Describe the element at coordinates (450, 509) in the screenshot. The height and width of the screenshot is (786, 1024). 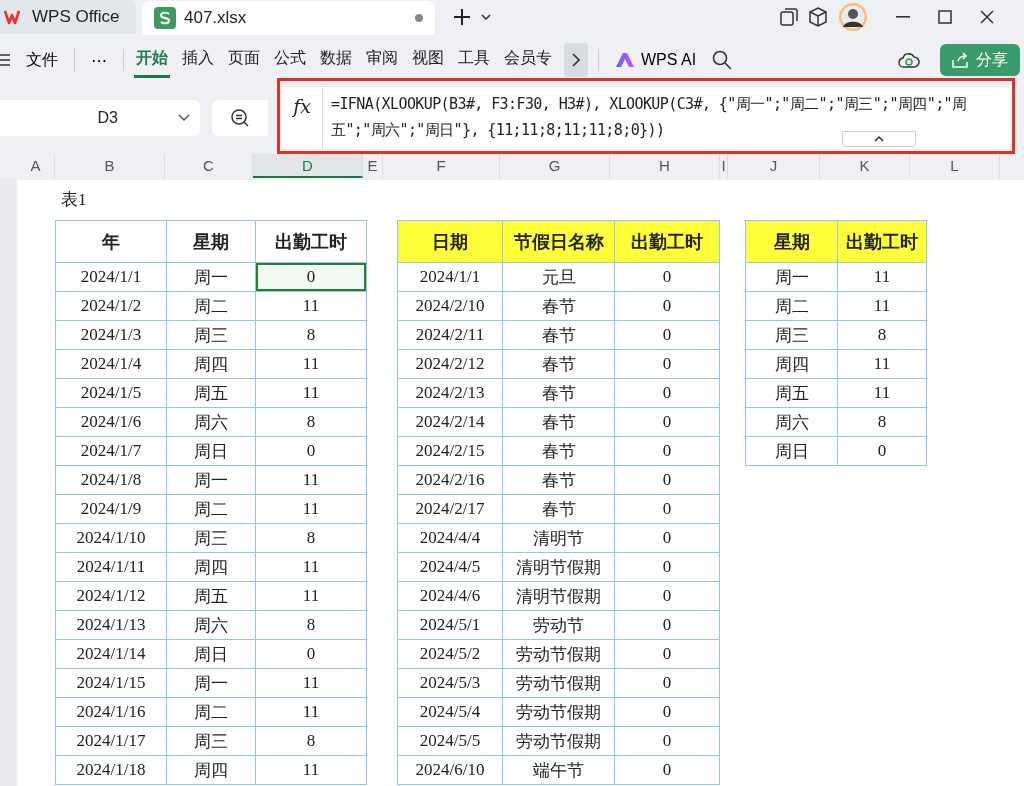
I see `table-cell: 2024/2/17` at that location.